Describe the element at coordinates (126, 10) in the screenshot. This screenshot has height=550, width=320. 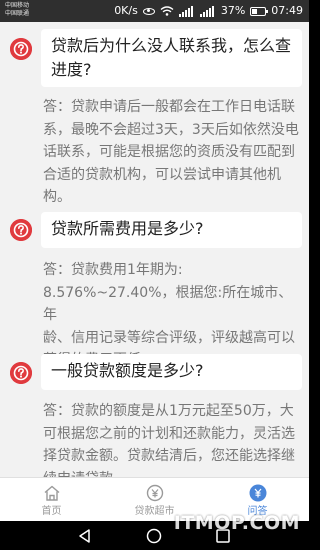
I see `network-speed: 0K/s` at that location.